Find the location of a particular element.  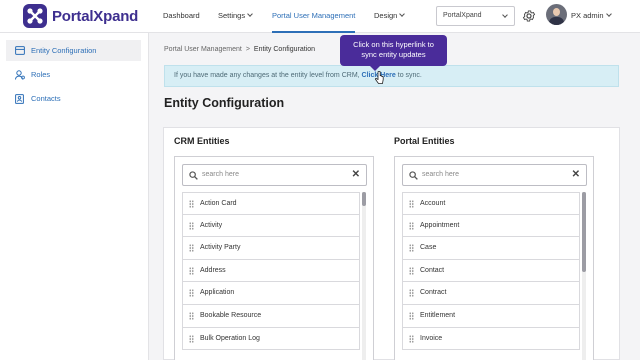

nav-portal-user-management: Portal User Management is located at coordinates (314, 16).